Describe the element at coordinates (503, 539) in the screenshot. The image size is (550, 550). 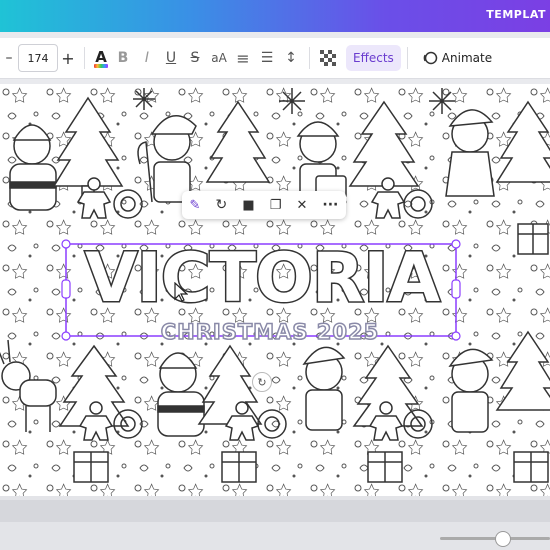
I see `zoom-slider-knob` at that location.